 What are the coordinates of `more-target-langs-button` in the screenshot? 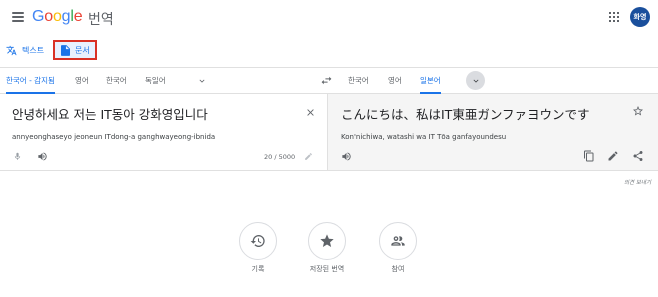 It's located at (475, 80).